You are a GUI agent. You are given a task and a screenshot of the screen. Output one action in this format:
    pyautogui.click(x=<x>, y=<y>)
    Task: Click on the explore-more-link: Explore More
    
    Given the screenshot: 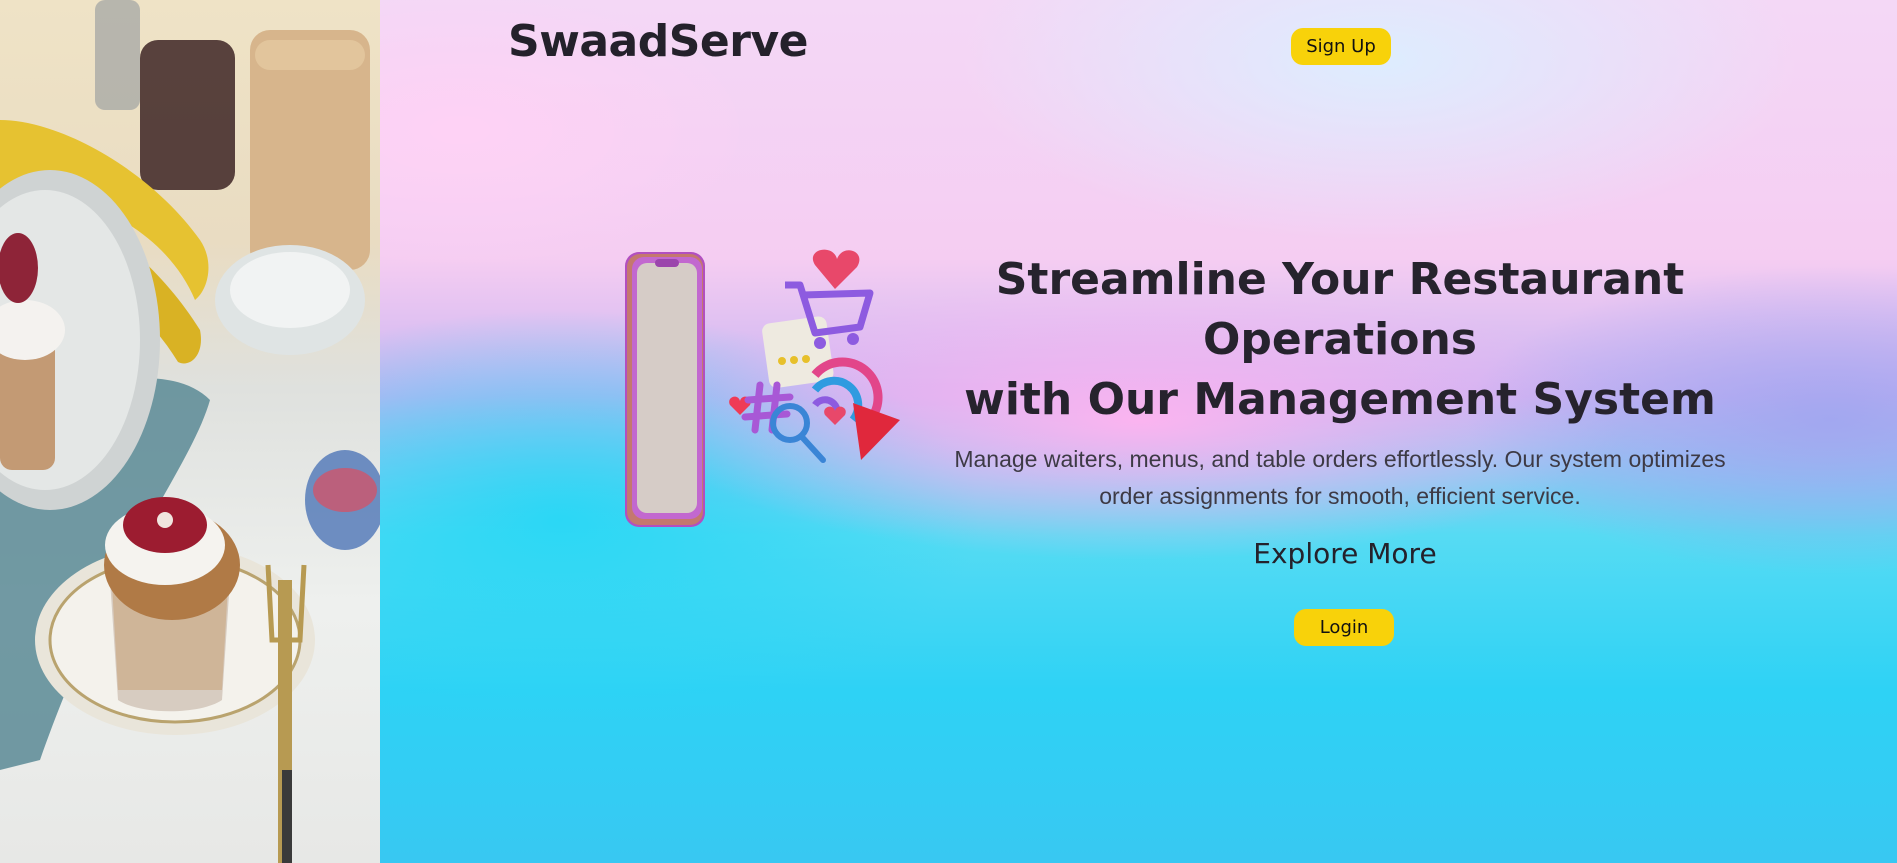 What is the action you would take?
    pyautogui.click(x=1345, y=553)
    